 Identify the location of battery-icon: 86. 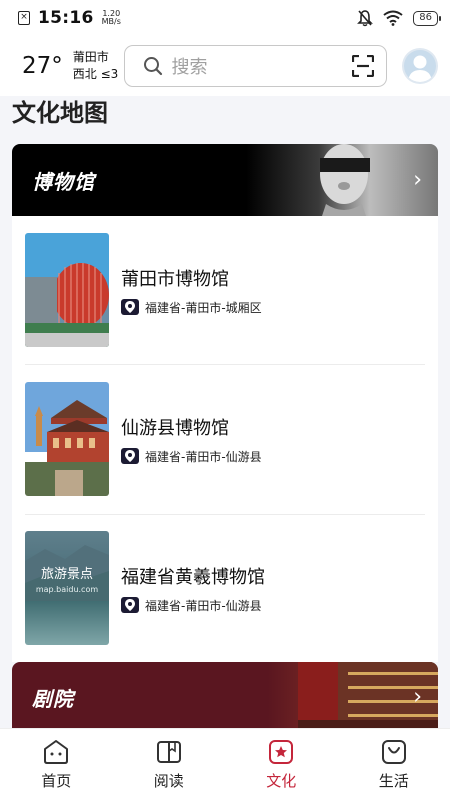
(427, 18).